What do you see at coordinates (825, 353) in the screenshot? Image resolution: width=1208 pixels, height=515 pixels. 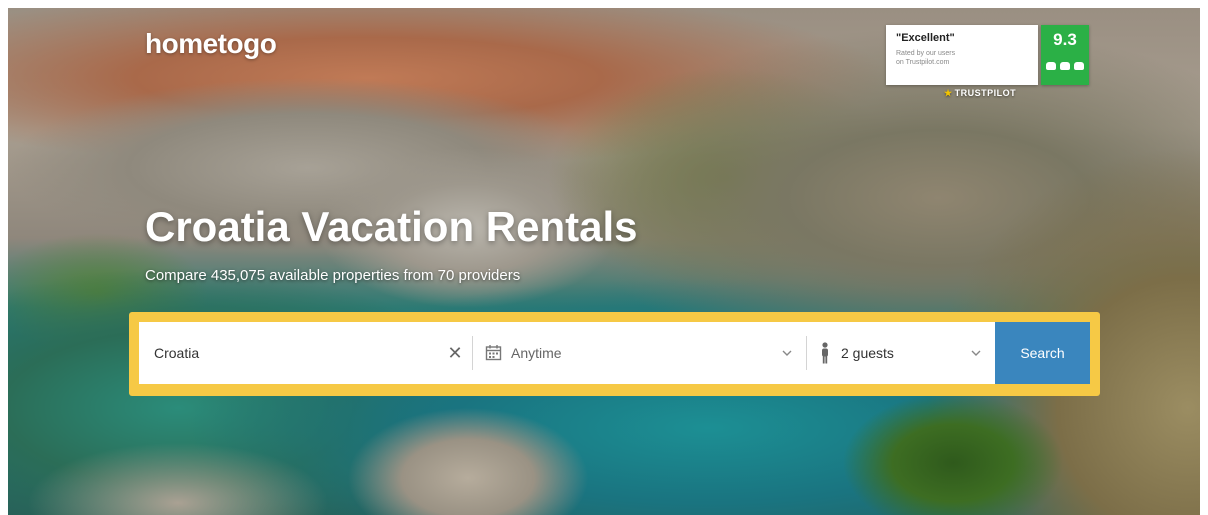 I see `person-icon` at bounding box center [825, 353].